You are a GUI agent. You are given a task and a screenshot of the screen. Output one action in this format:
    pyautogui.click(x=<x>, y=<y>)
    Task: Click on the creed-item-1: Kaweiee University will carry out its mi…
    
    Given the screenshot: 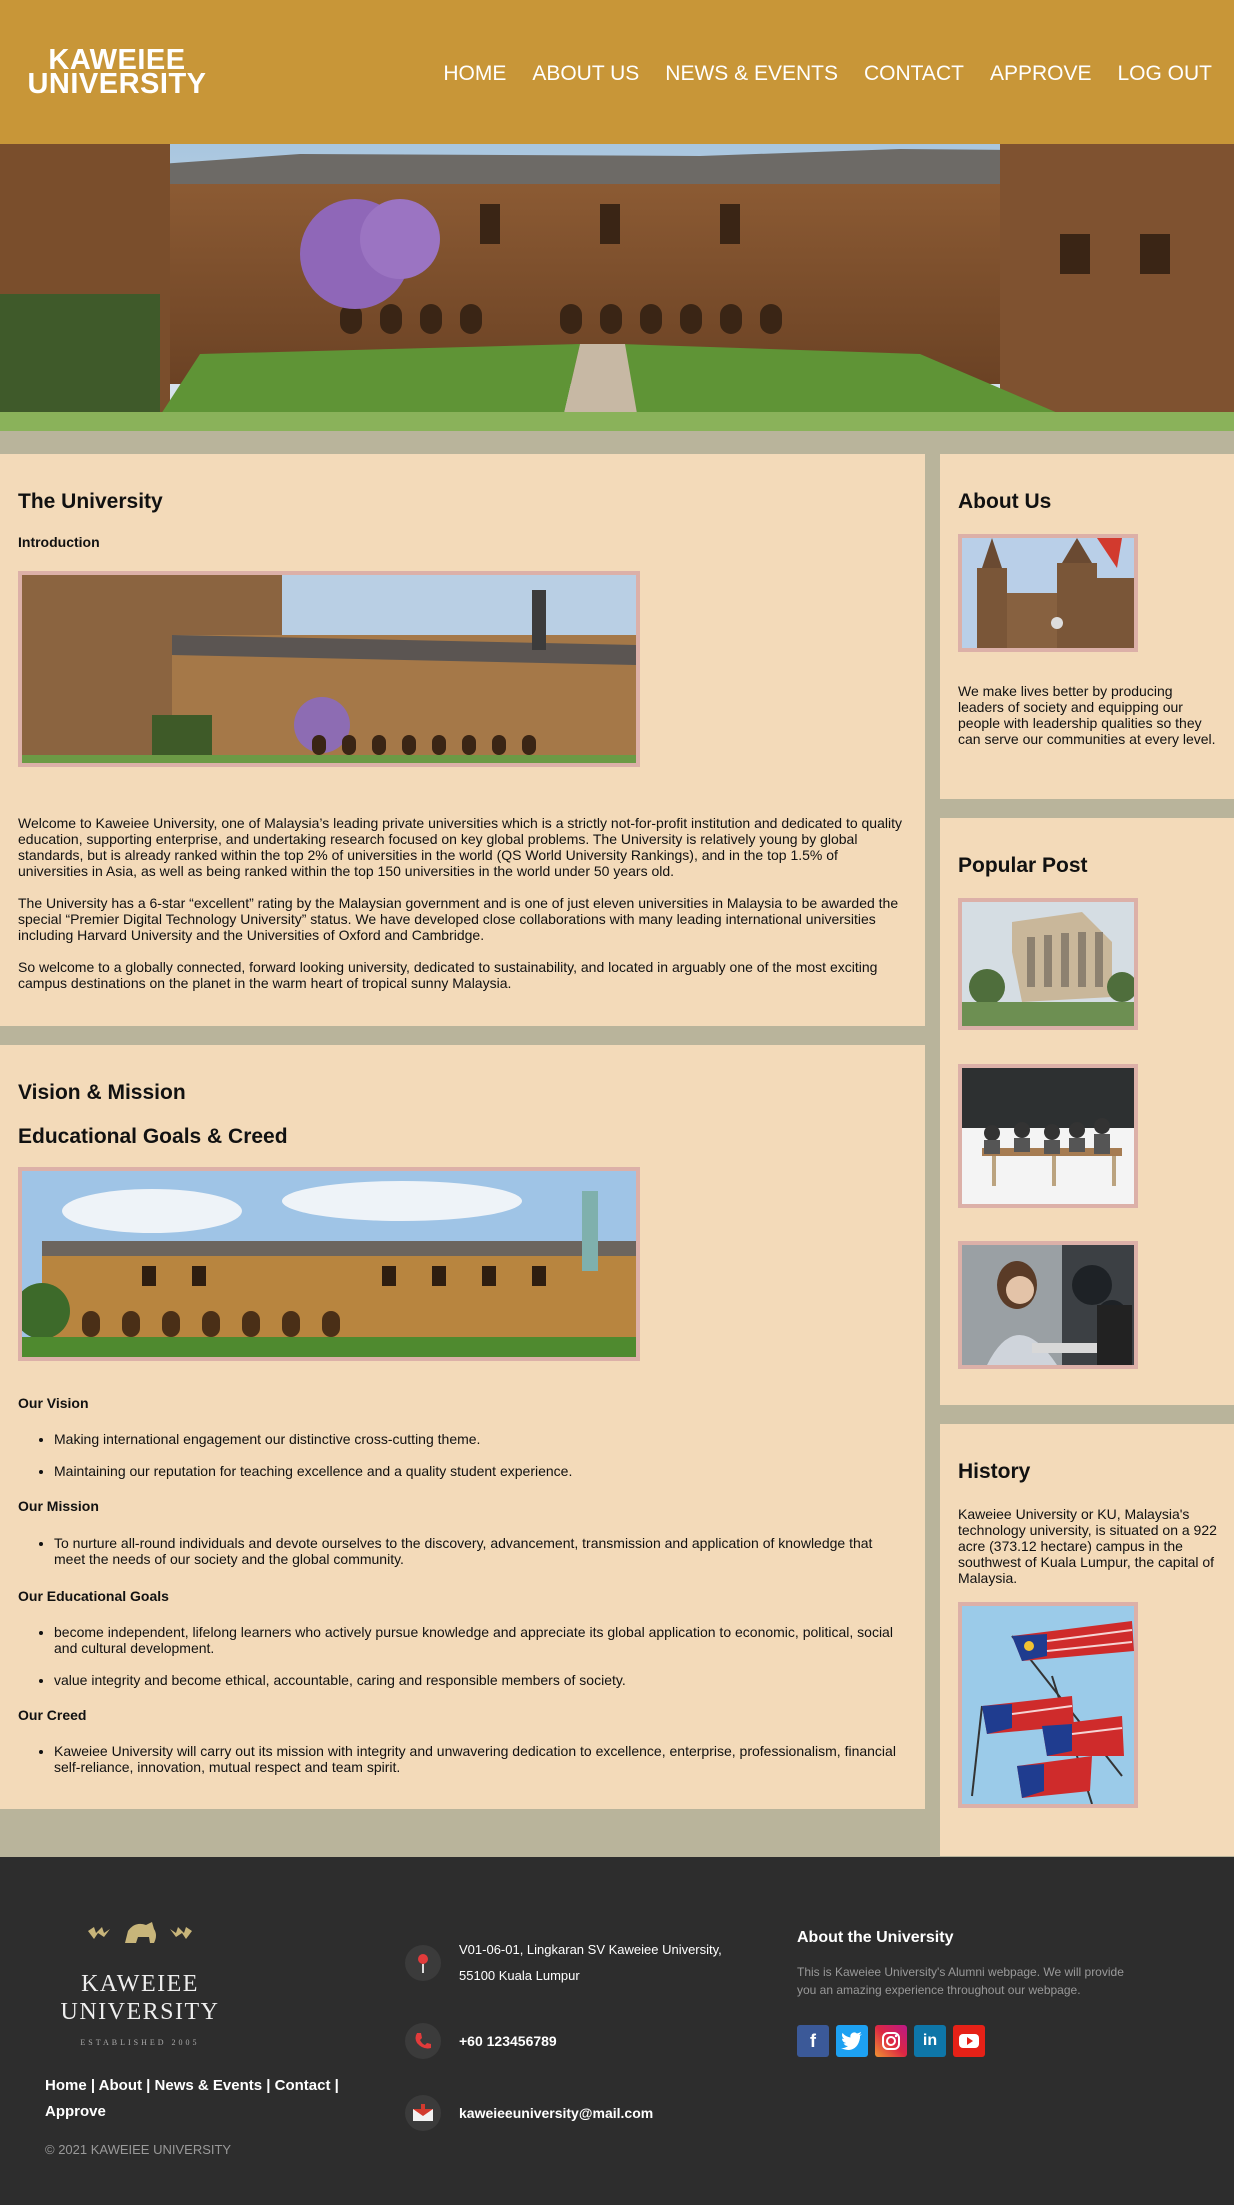 What is the action you would take?
    pyautogui.click(x=476, y=1759)
    